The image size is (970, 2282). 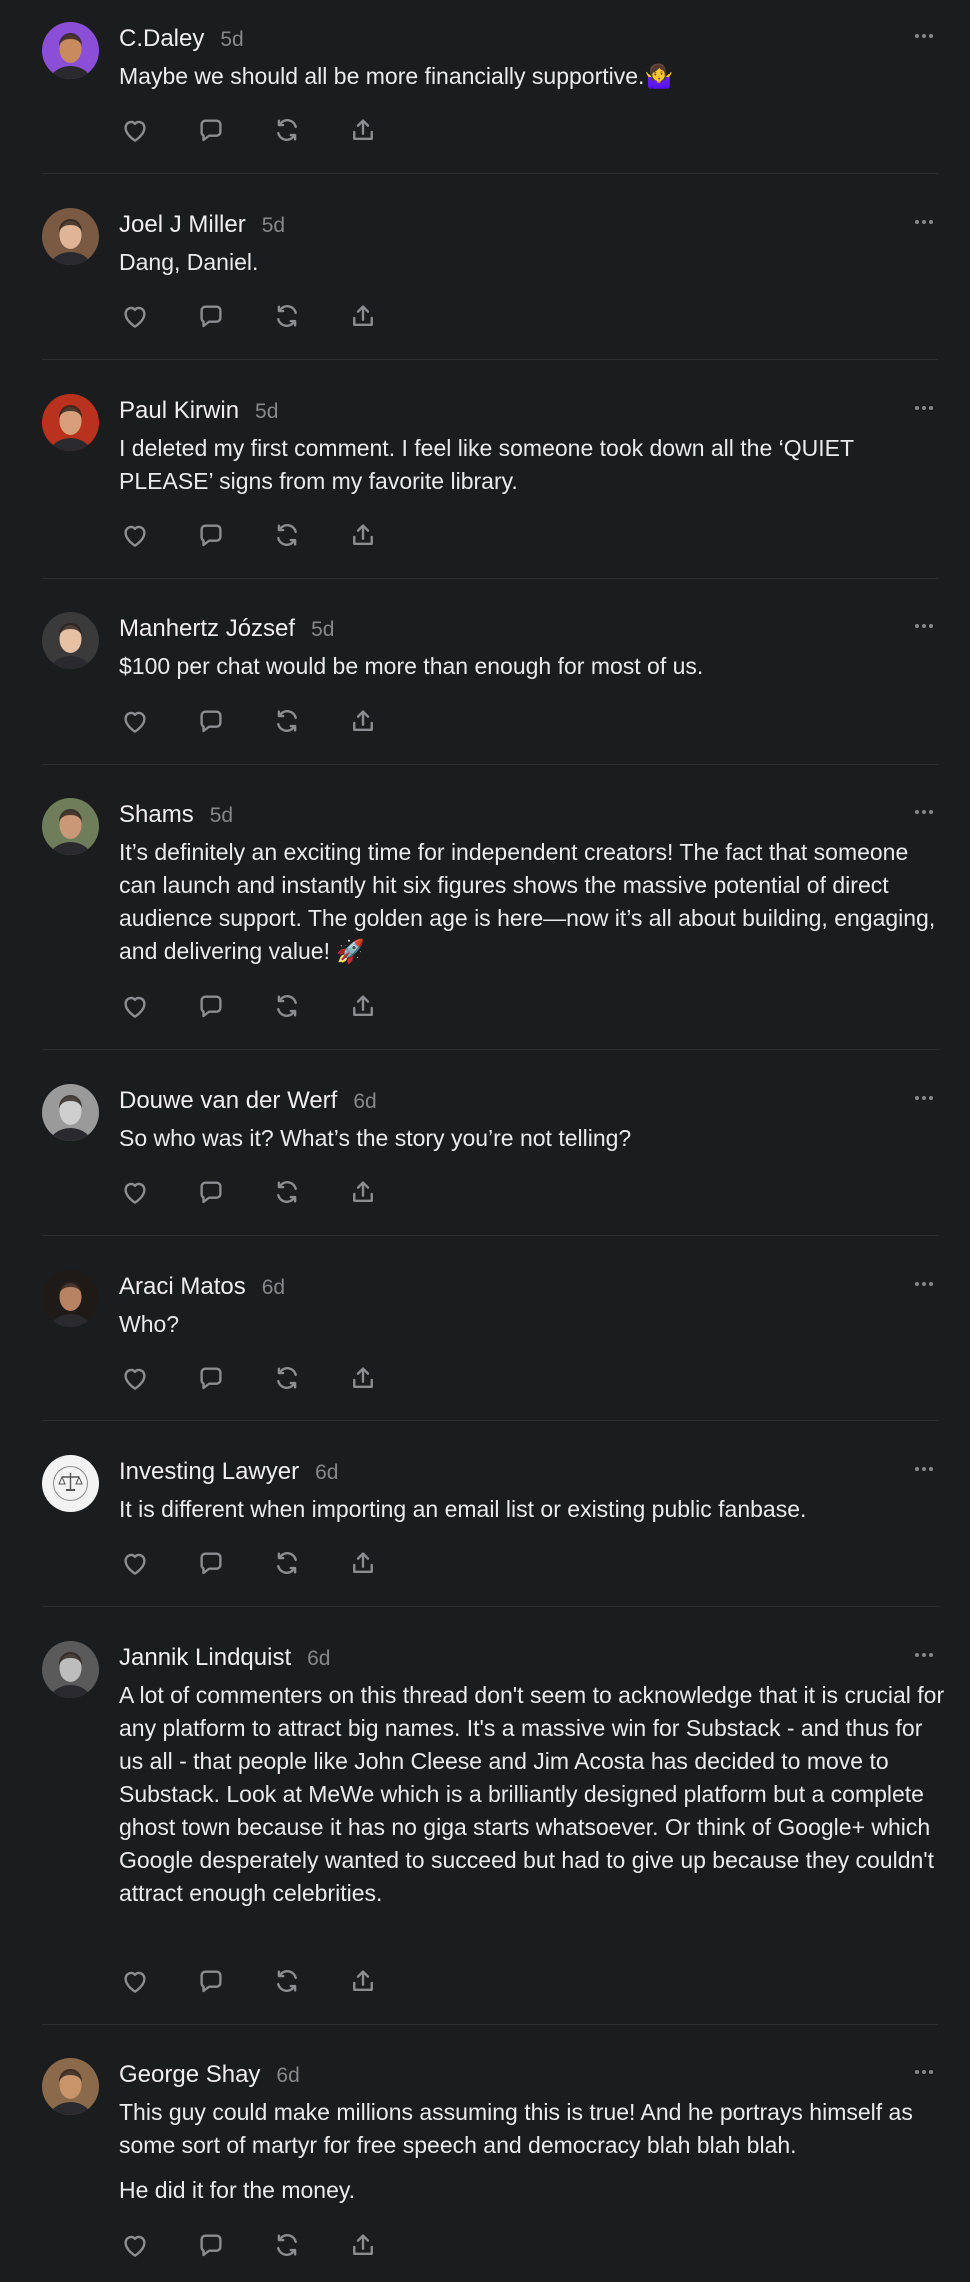 I want to click on commenter-name: Shams, so click(x=156, y=815).